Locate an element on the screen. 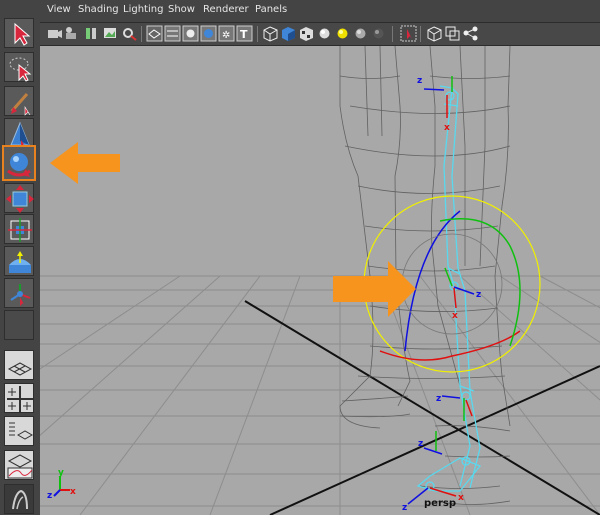 This screenshot has width=600, height=515. lights-highlight-icon is located at coordinates (378, 33).